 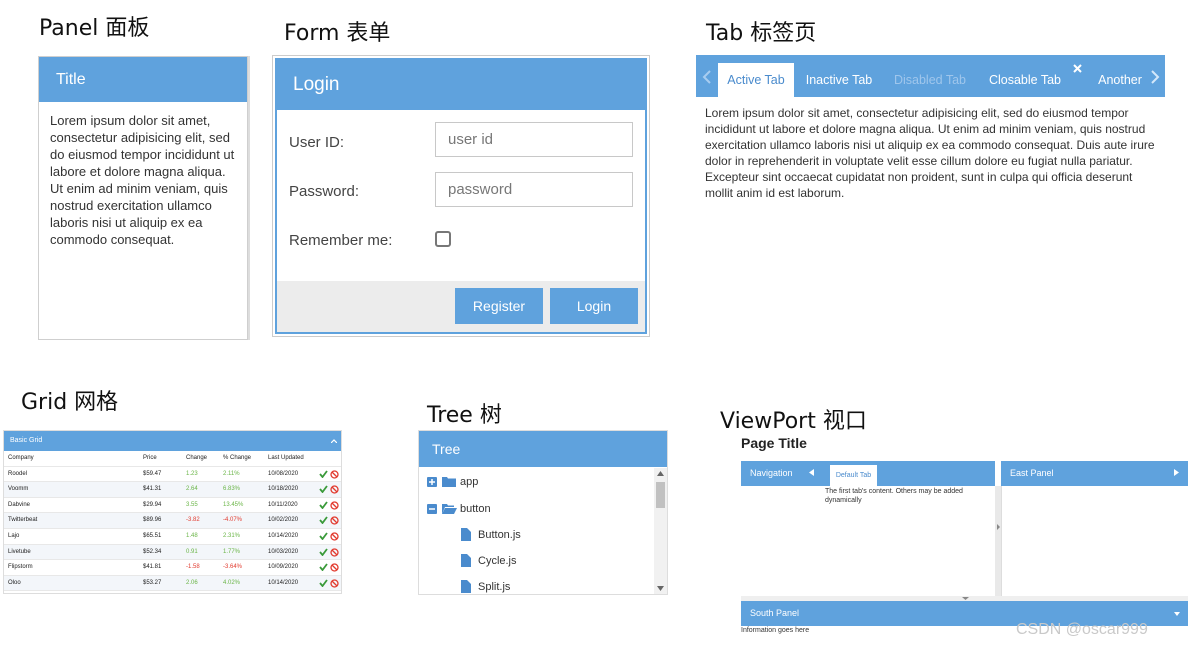 What do you see at coordinates (172, 552) in the screenshot?
I see `table-row: Livetube $52.34 0.91 1.77% 10/03/2020` at bounding box center [172, 552].